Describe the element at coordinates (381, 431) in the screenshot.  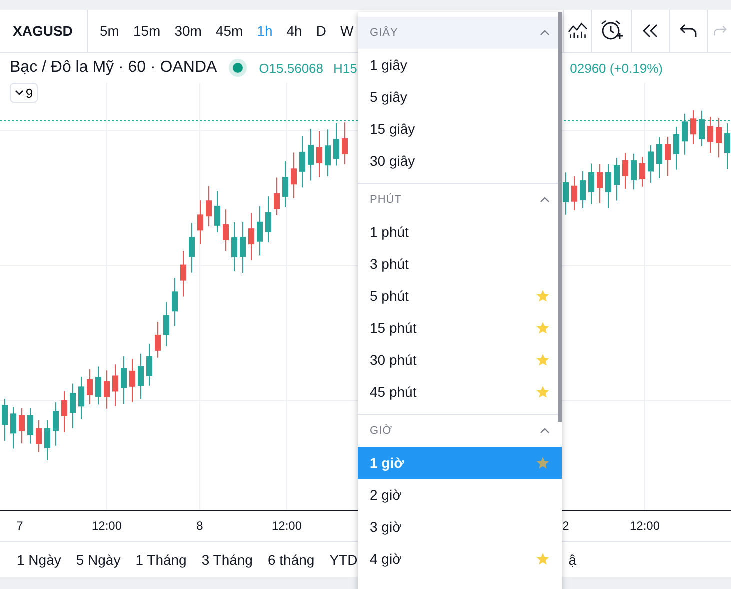
I see `section-title: GIỜ` at that location.